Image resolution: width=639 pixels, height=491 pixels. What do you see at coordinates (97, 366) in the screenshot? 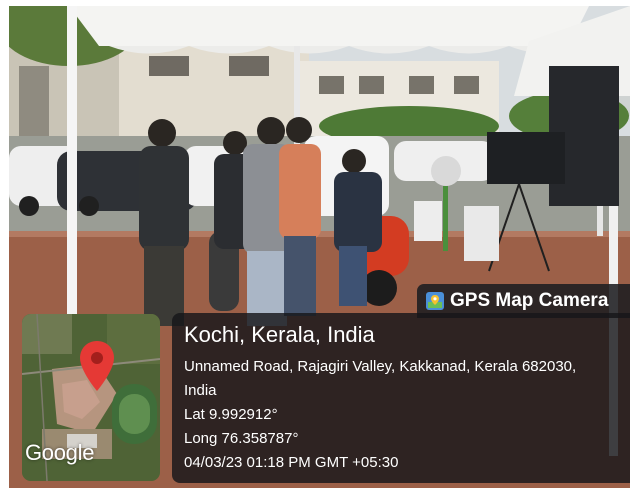
I see `location-pin-icon` at bounding box center [97, 366].